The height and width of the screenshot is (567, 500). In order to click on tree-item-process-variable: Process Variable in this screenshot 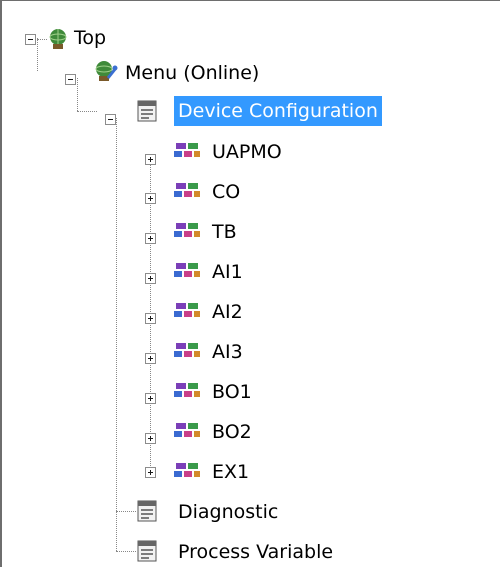, I will do `click(255, 552)`.